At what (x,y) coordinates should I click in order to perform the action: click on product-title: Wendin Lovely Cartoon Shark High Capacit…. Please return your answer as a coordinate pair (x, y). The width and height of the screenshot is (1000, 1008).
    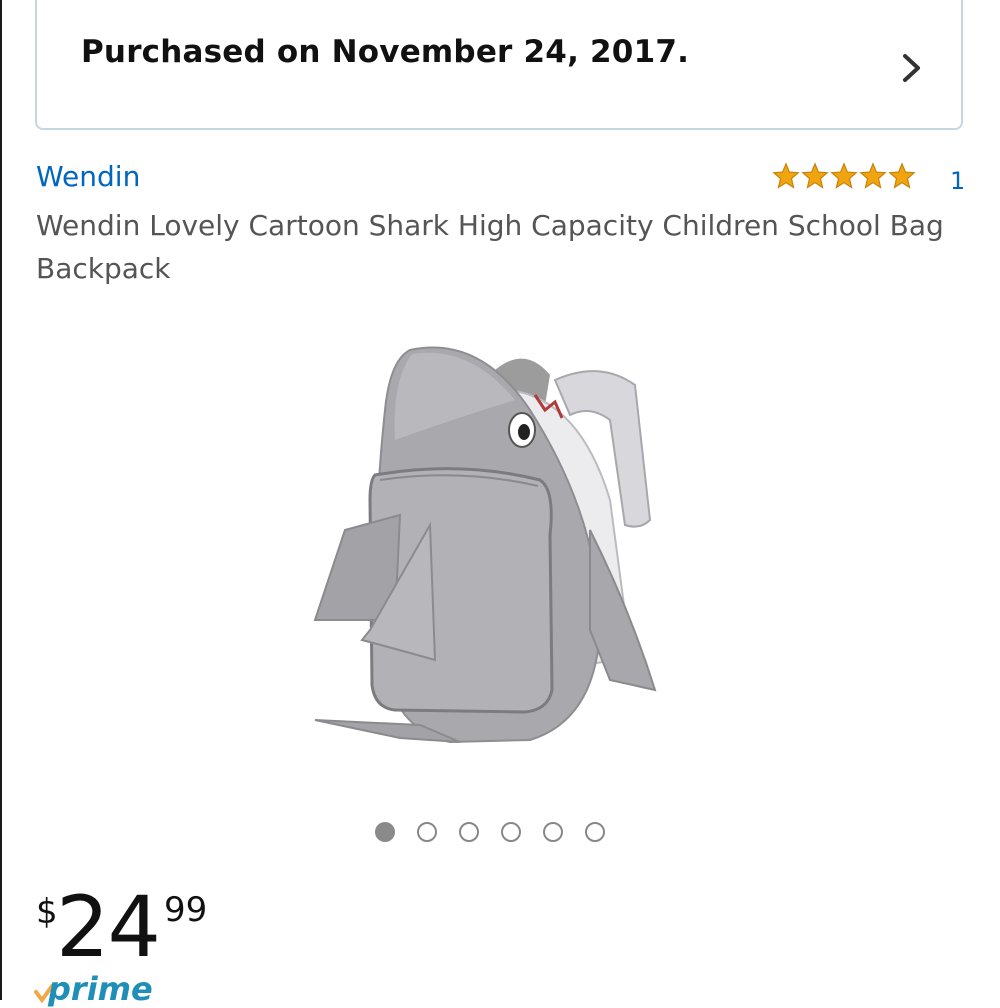
    Looking at the image, I should click on (490, 247).